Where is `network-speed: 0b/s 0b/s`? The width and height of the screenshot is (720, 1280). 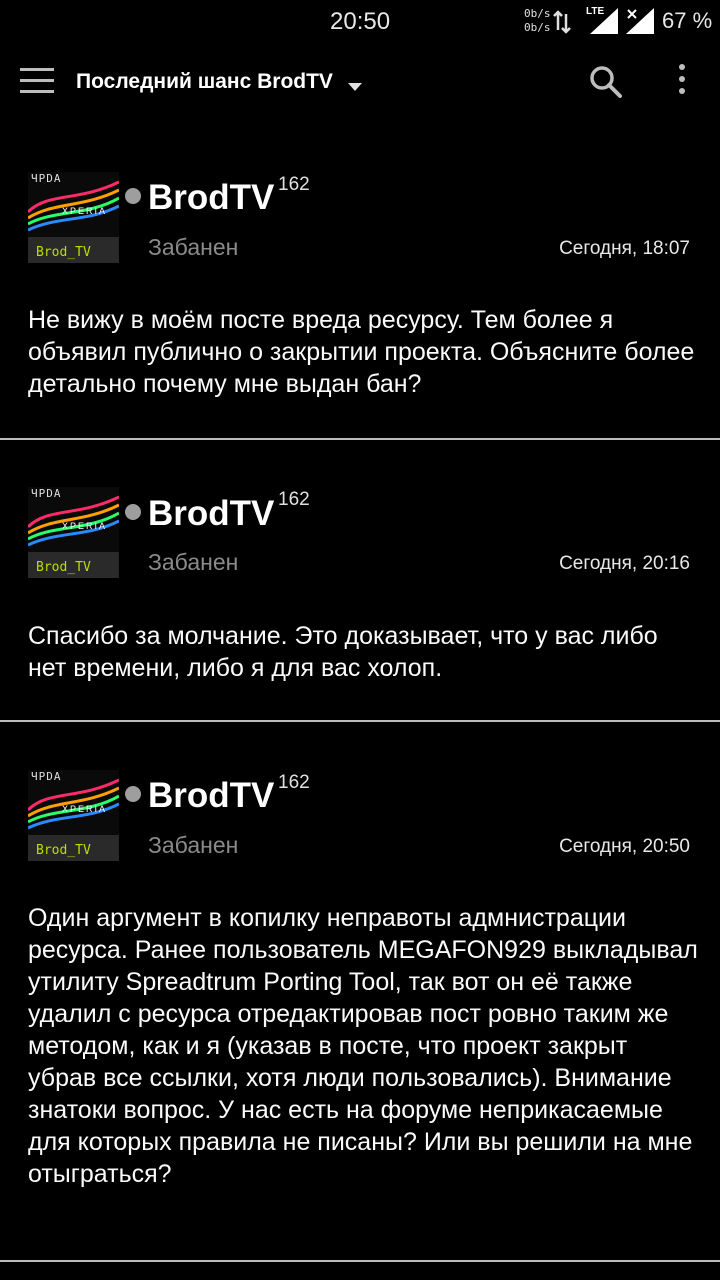 network-speed: 0b/s 0b/s is located at coordinates (537, 21).